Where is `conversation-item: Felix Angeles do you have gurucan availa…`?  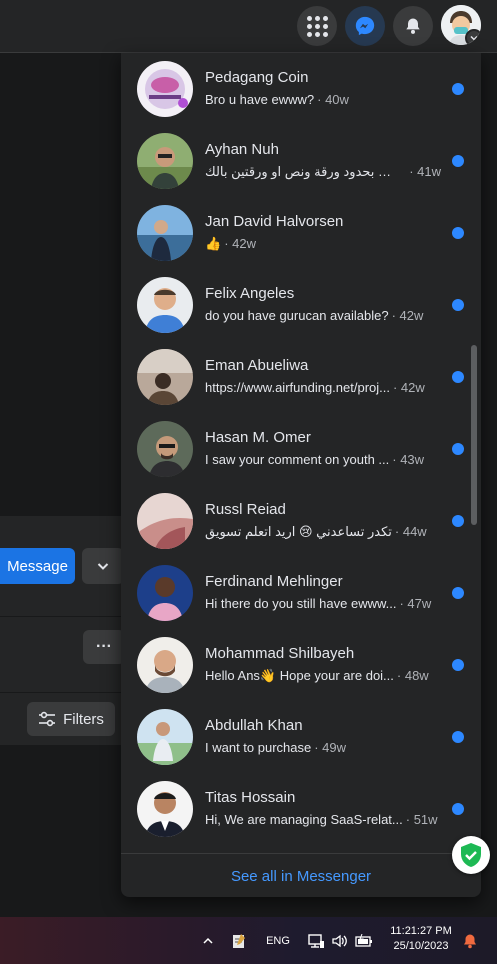 conversation-item: Felix Angeles do you have gurucan availa… is located at coordinates (301, 305).